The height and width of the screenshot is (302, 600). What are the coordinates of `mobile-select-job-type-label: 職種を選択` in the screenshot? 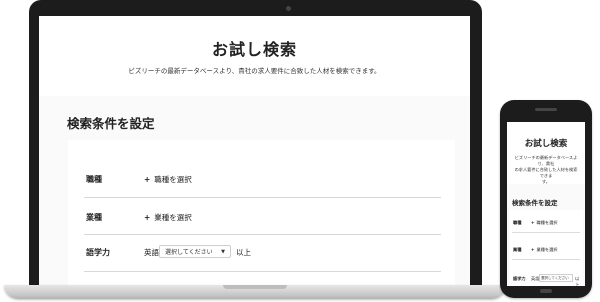 It's located at (547, 222).